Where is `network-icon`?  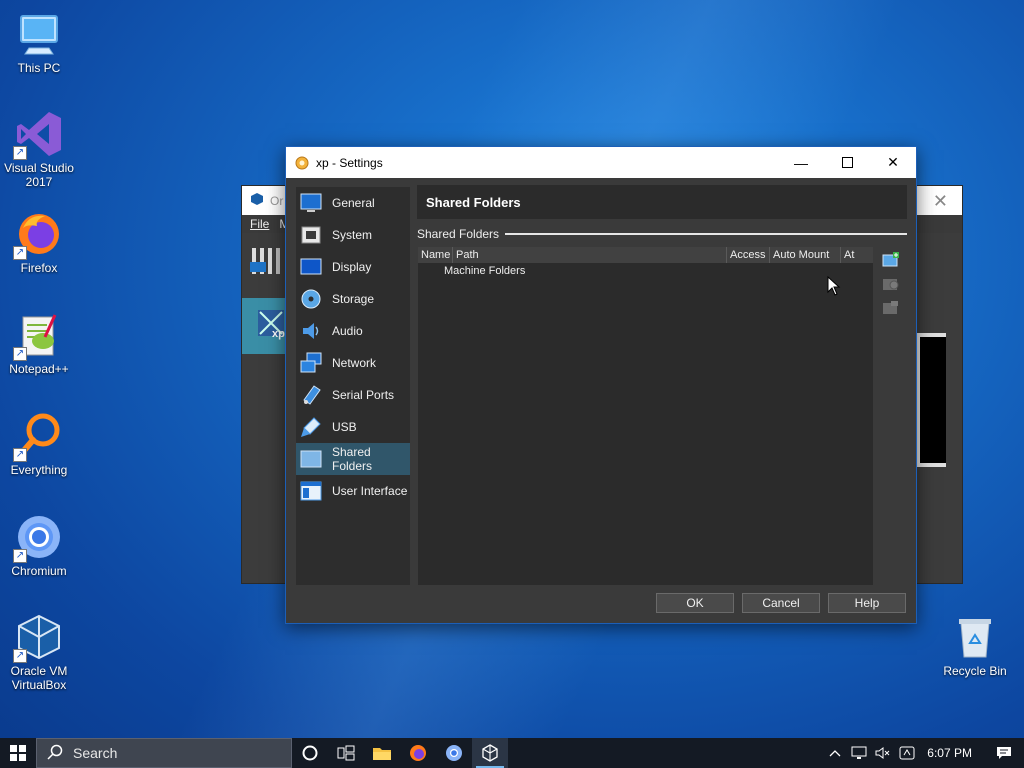 network-icon is located at coordinates (311, 363).